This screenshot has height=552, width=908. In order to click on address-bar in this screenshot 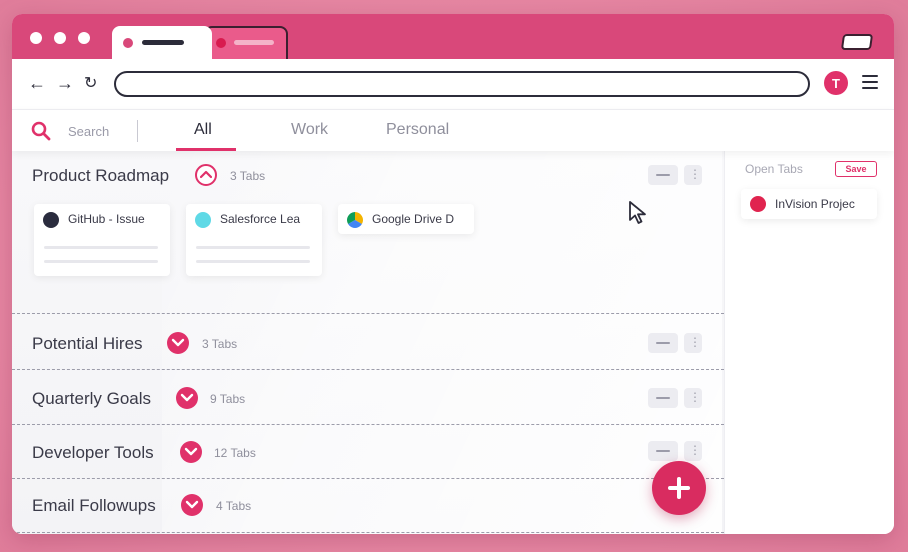, I will do `click(462, 84)`.